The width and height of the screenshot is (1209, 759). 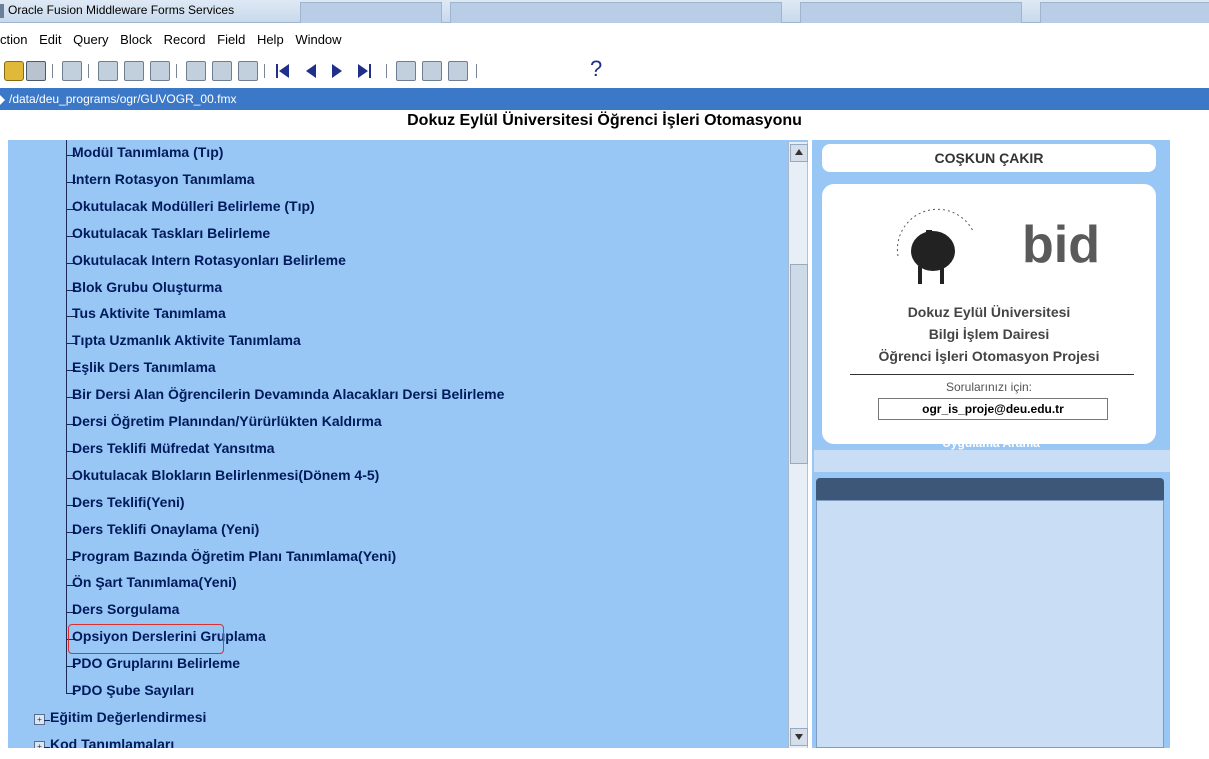 I want to click on insert-record-icon, so click(x=196, y=71).